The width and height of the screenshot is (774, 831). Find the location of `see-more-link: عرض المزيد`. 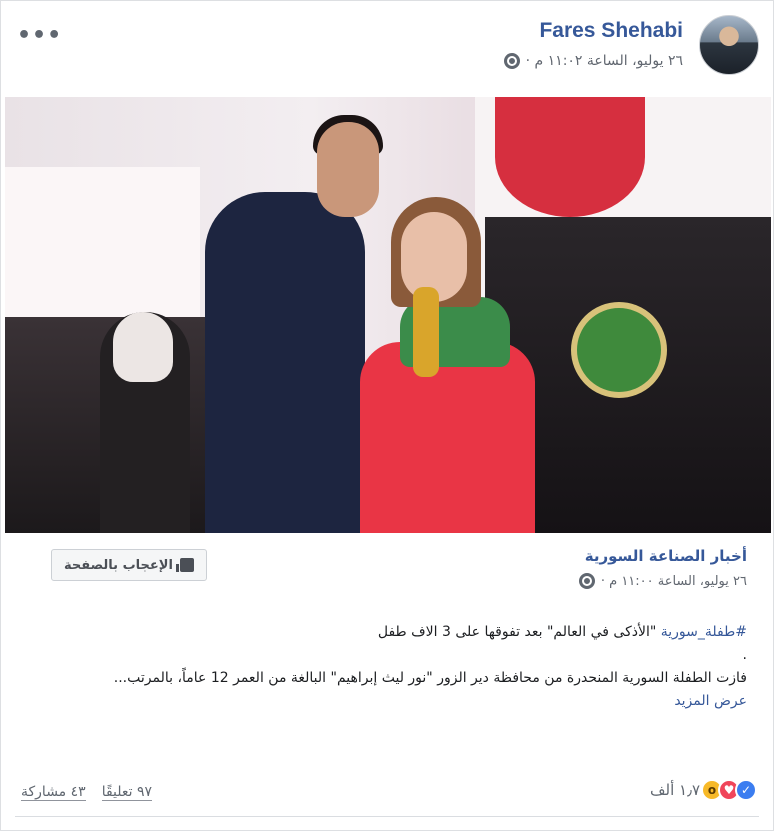

see-more-link: عرض المزيد is located at coordinates (710, 701).